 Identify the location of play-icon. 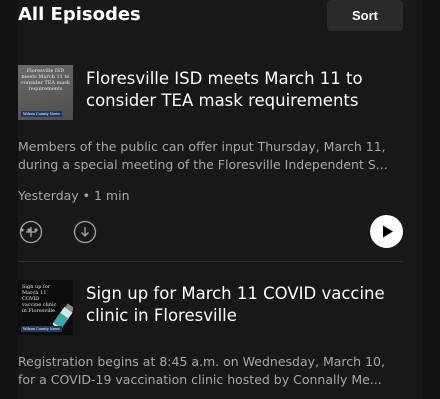
(388, 231).